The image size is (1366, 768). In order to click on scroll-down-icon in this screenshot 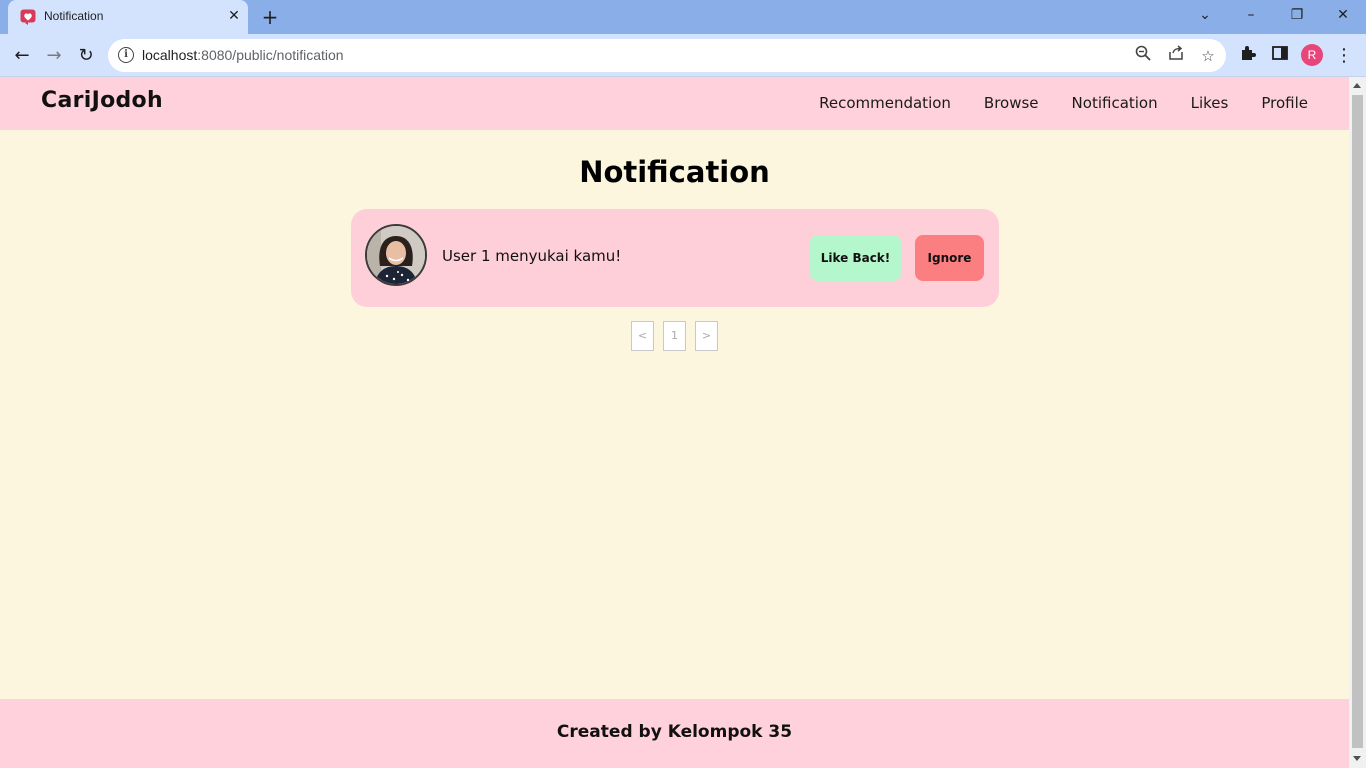, I will do `click(1357, 758)`.